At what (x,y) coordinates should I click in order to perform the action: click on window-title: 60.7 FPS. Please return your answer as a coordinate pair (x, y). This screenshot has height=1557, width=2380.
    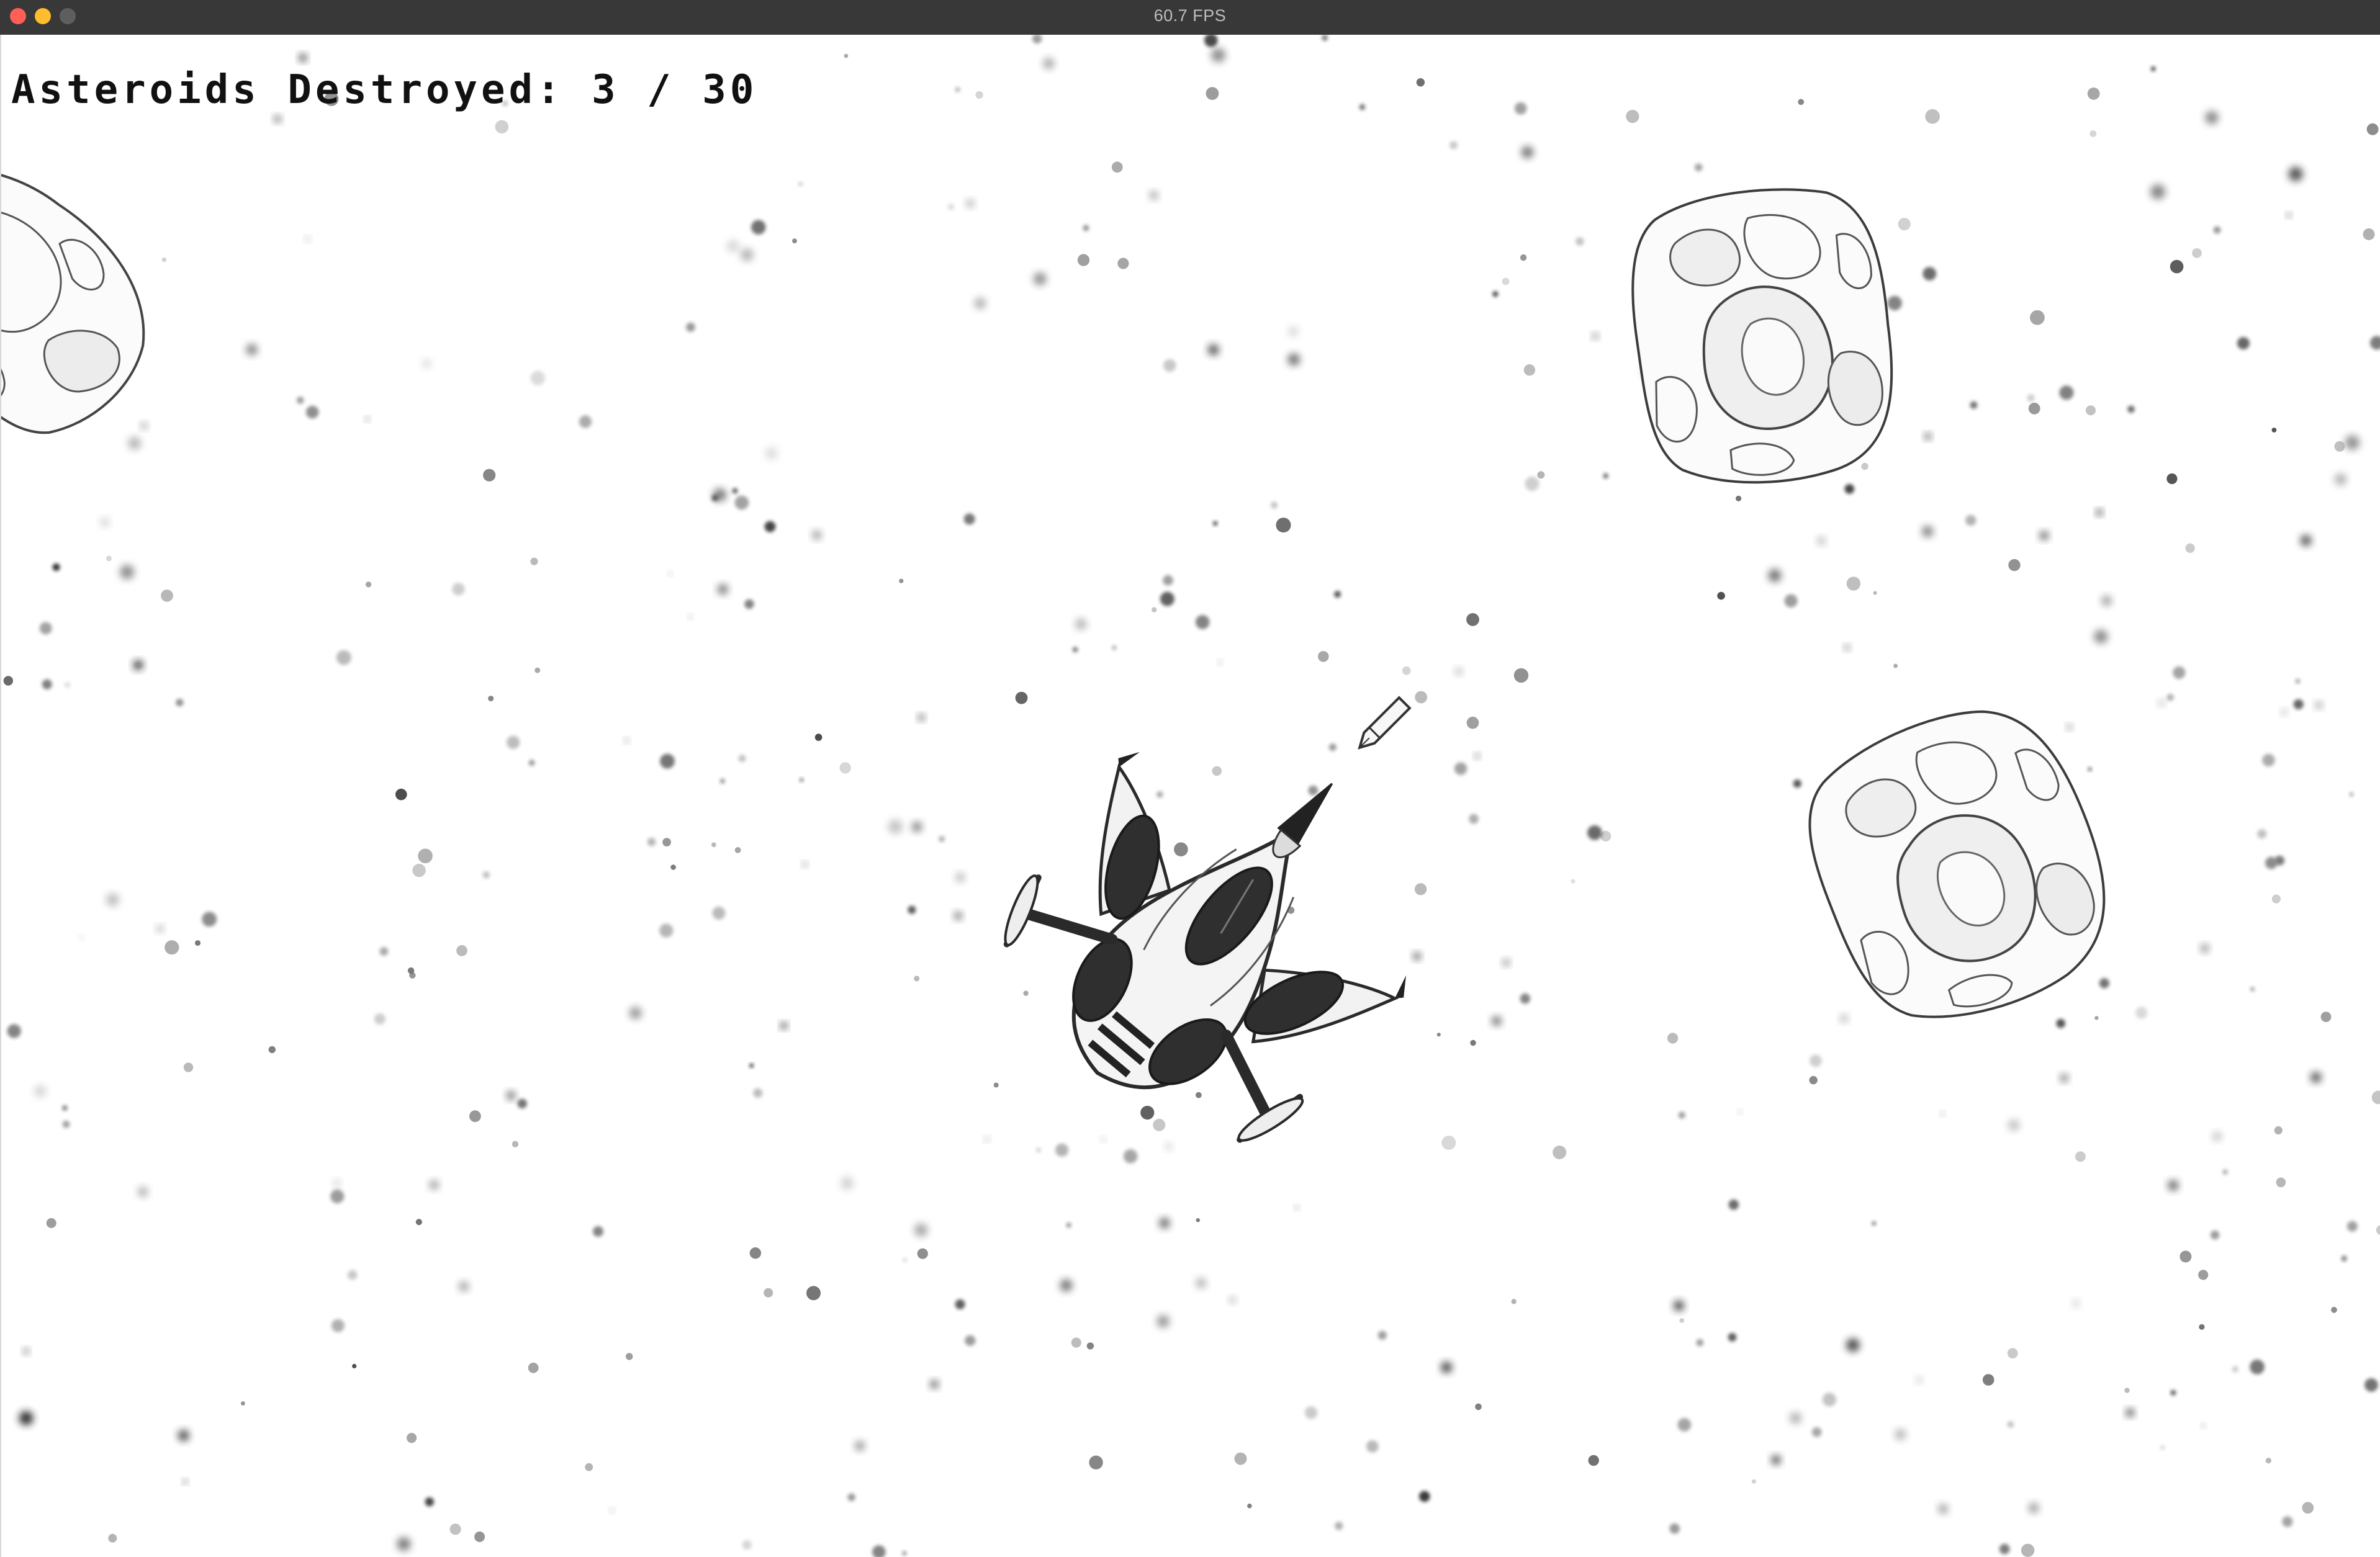
    Looking at the image, I should click on (1190, 16).